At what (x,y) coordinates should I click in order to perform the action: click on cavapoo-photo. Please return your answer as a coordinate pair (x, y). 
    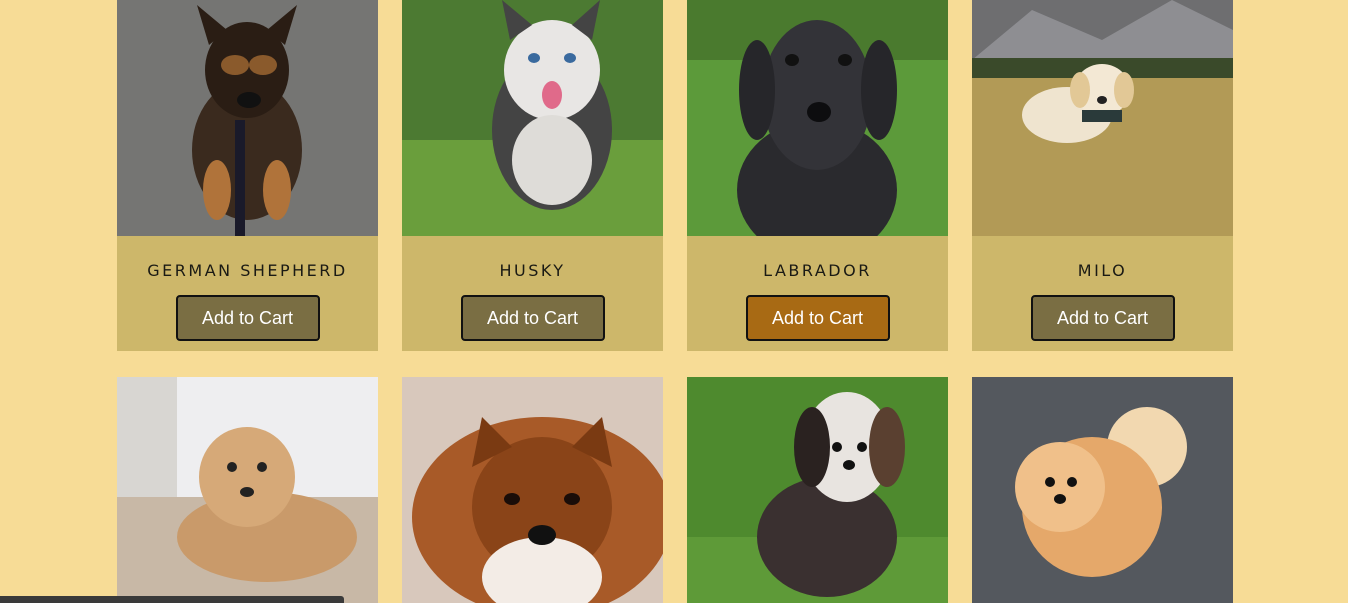
    Looking at the image, I should click on (247, 490).